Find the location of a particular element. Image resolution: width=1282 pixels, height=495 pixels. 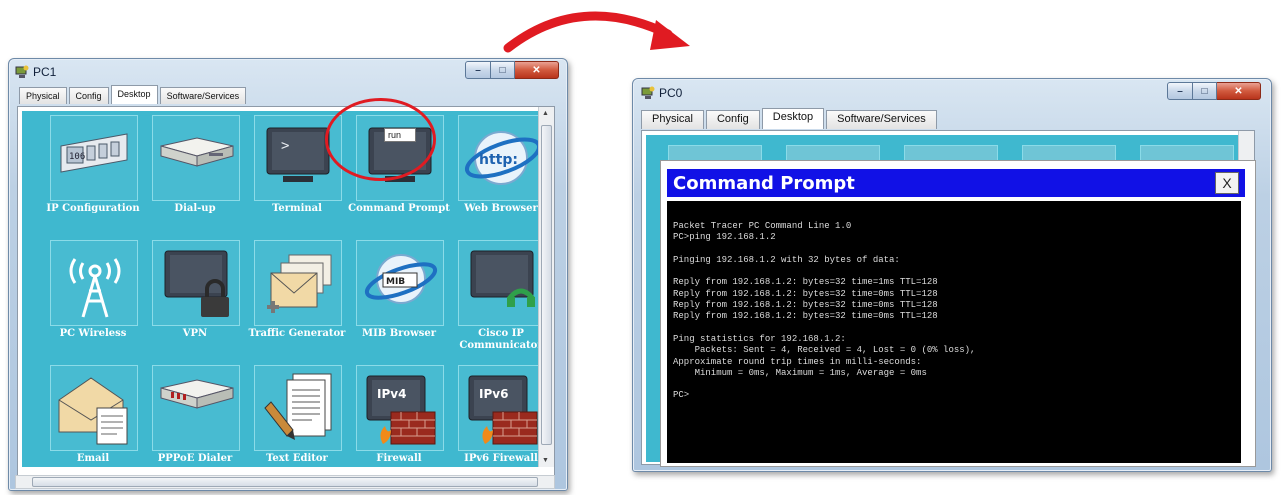

app-ipv6-firewall: IPv6 IPv6 Firewall is located at coordinates (492, 415).